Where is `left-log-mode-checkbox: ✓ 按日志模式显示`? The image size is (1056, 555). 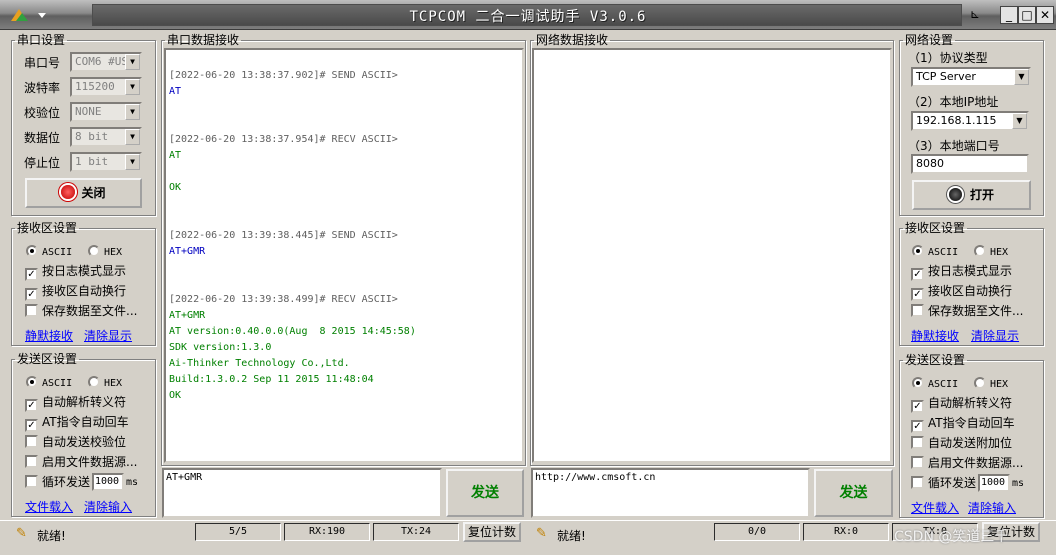
left-log-mode-checkbox: ✓ 按日志模式显示 is located at coordinates (75, 272).